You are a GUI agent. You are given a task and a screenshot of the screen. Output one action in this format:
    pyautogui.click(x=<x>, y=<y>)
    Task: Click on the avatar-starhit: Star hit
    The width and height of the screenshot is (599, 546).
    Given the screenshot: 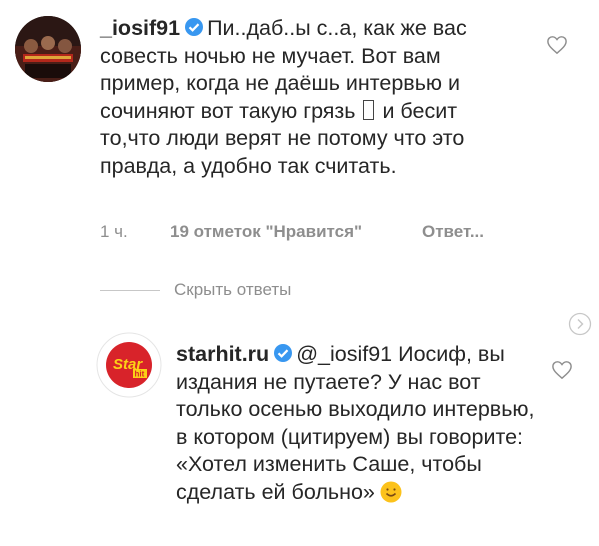 What is the action you would take?
    pyautogui.click(x=129, y=365)
    